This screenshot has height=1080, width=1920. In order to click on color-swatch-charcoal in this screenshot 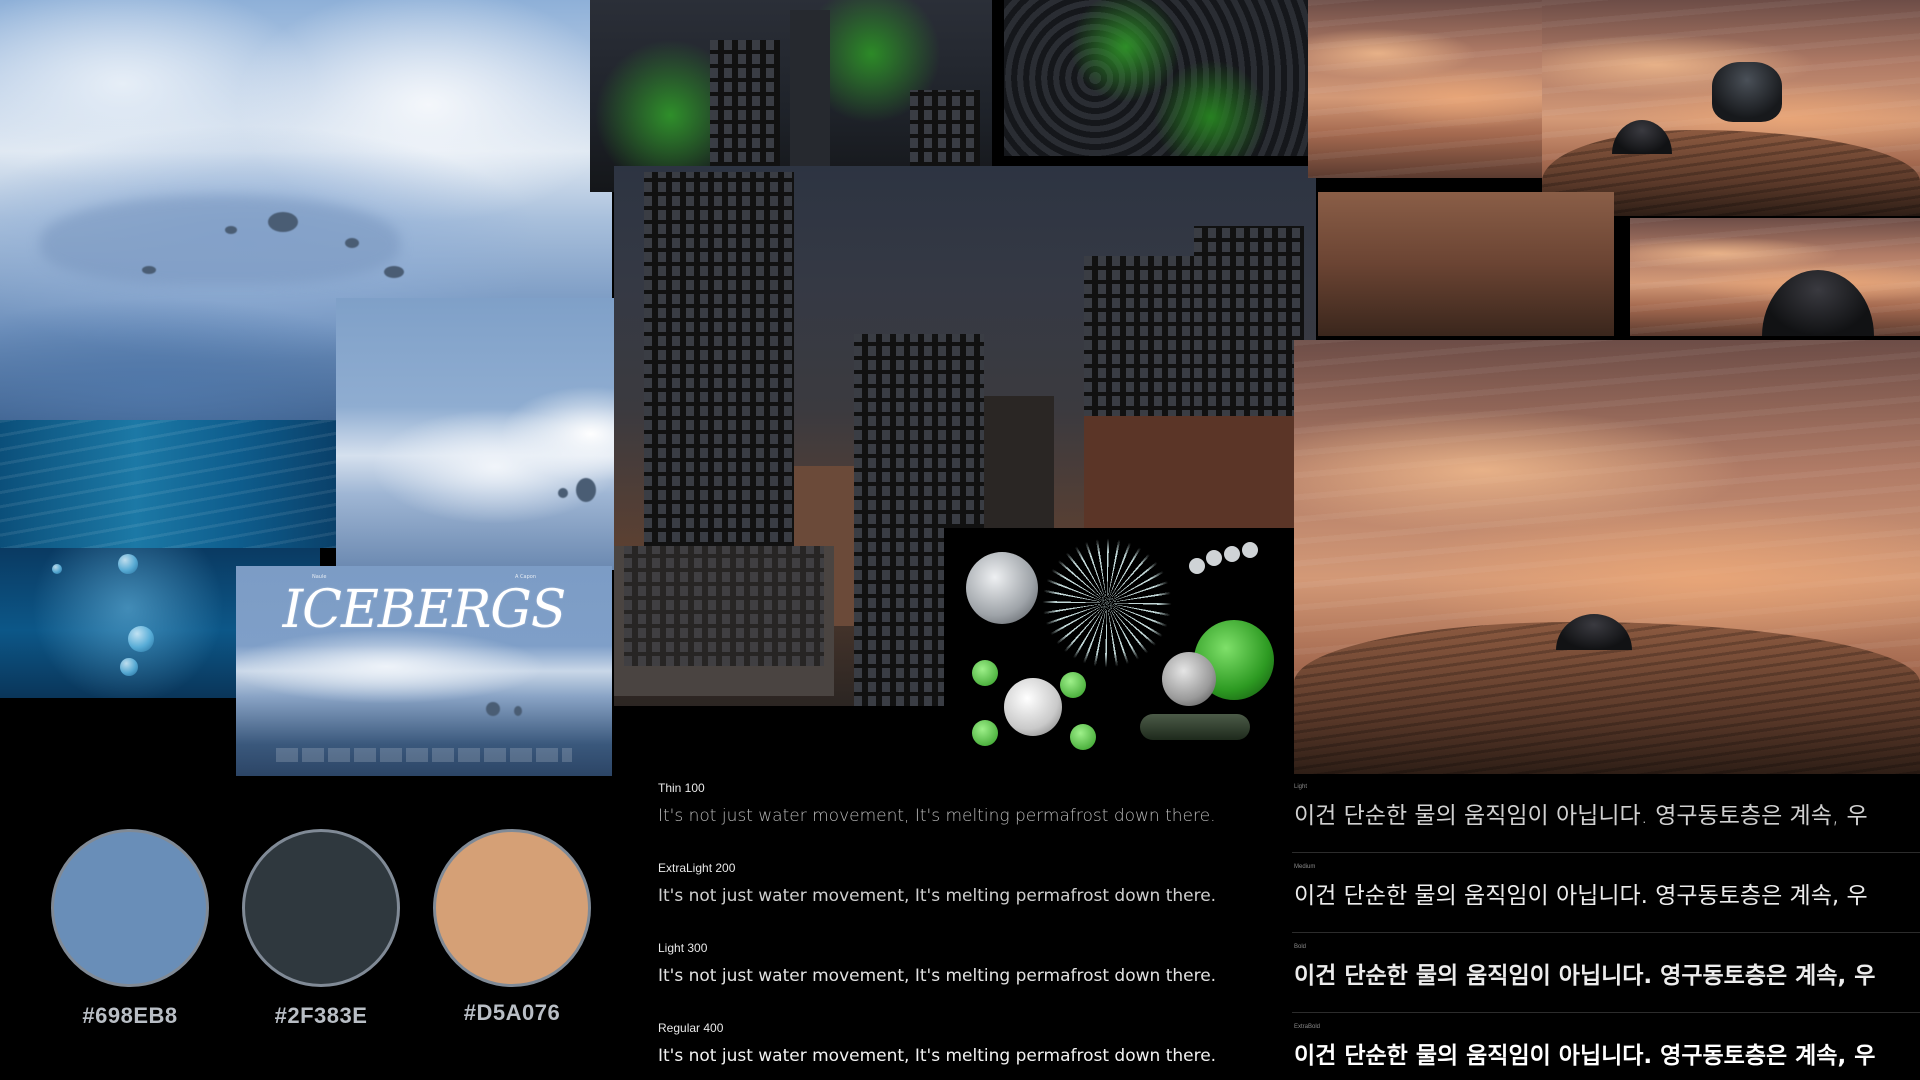, I will do `click(321, 908)`.